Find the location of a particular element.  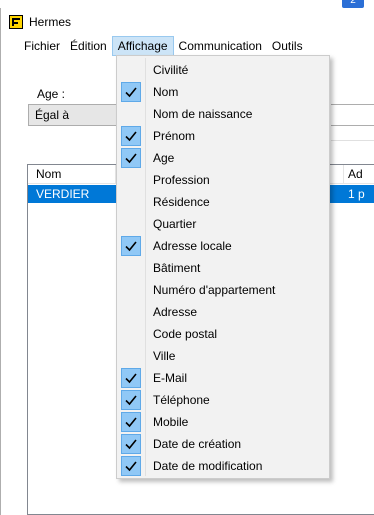

menu-item-label: Mobile is located at coordinates (171, 422).